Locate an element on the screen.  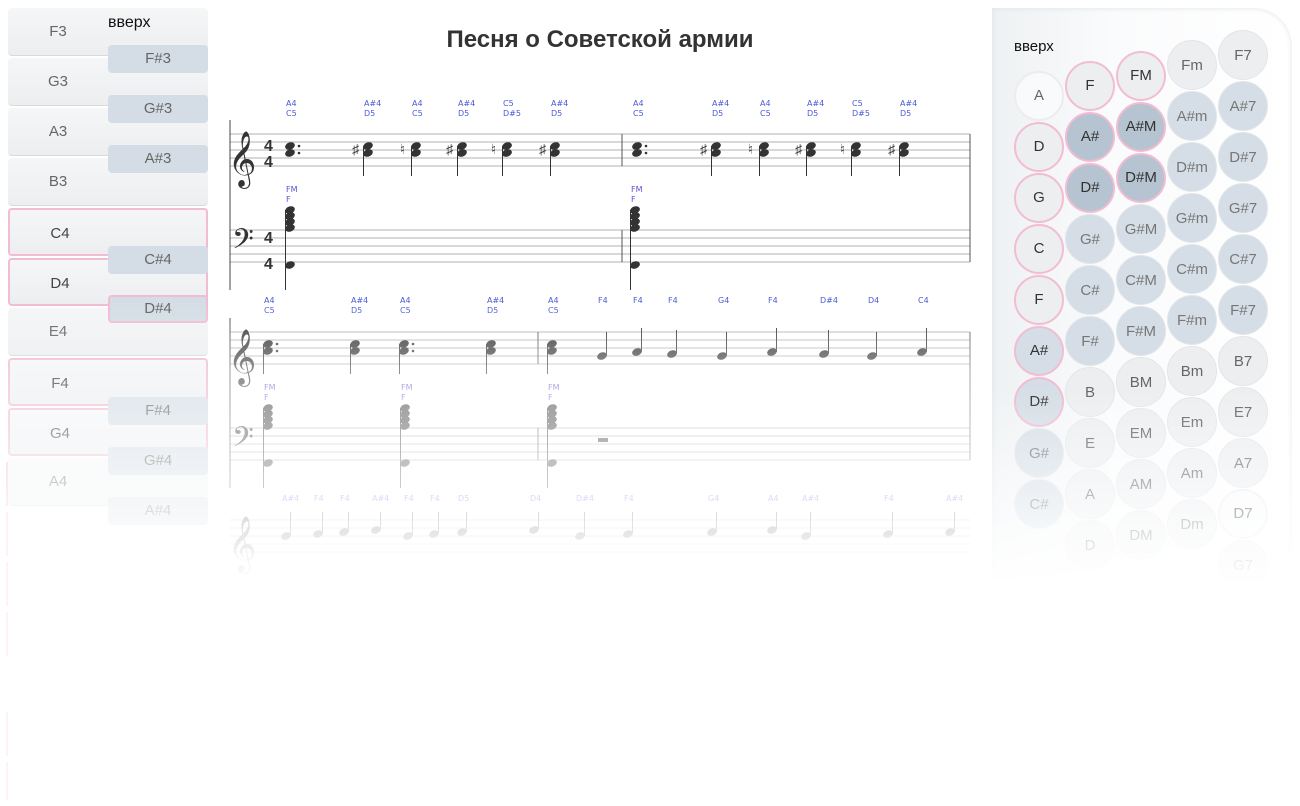
chord-button: B7 is located at coordinates (1243, 361).